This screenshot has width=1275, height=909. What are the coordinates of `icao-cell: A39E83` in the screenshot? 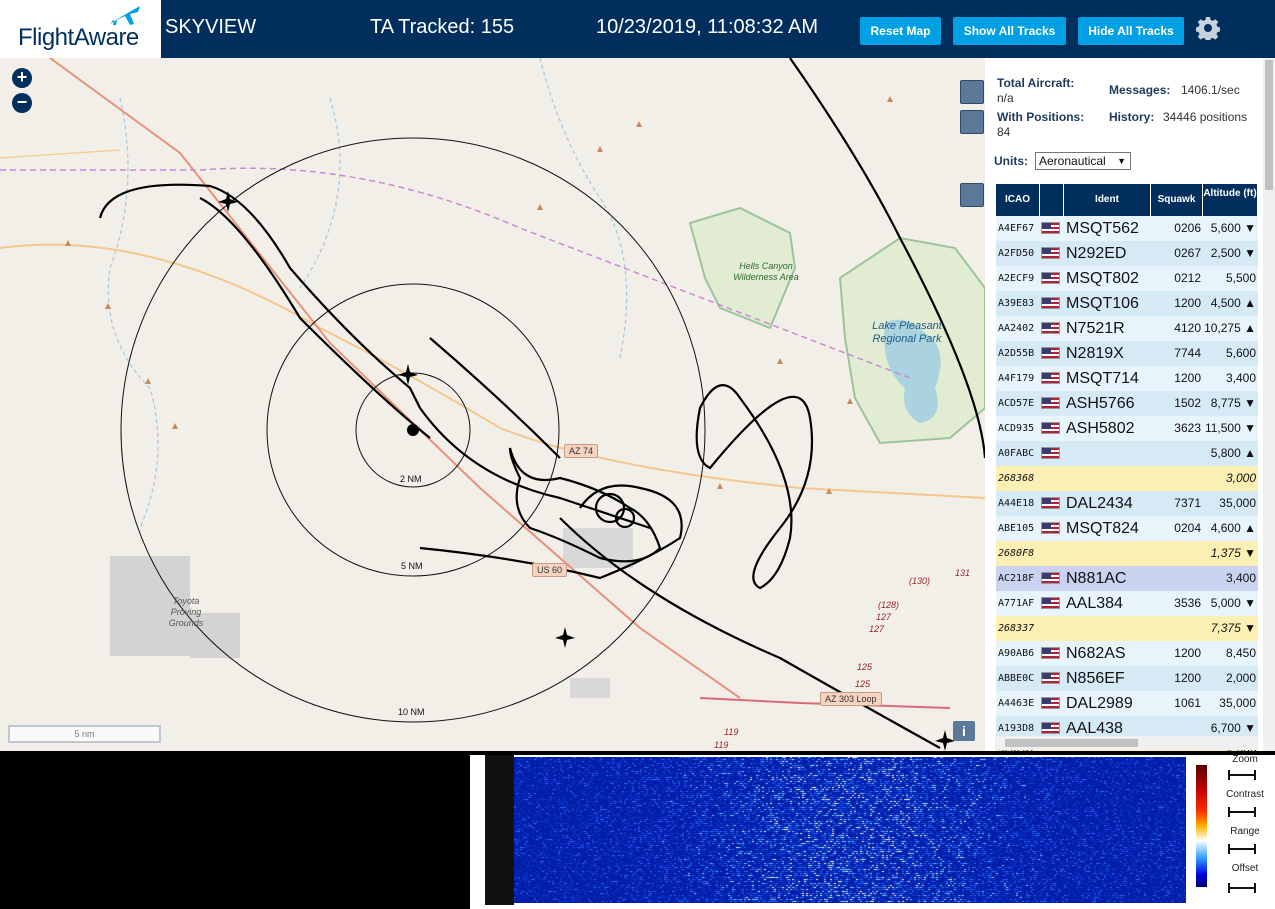 It's located at (1016, 303).